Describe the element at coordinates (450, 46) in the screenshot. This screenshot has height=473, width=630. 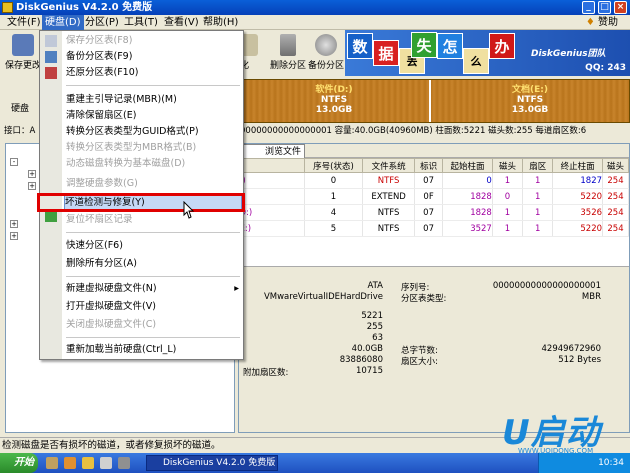
I see `banner-tile: 怎` at that location.